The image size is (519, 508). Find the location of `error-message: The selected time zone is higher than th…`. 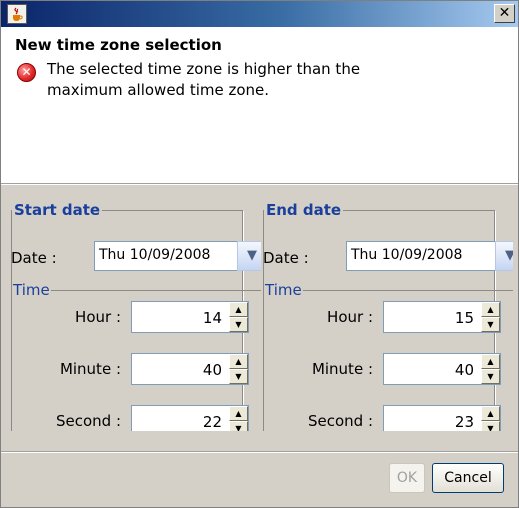

error-message: The selected time zone is higher than th… is located at coordinates (204, 79).